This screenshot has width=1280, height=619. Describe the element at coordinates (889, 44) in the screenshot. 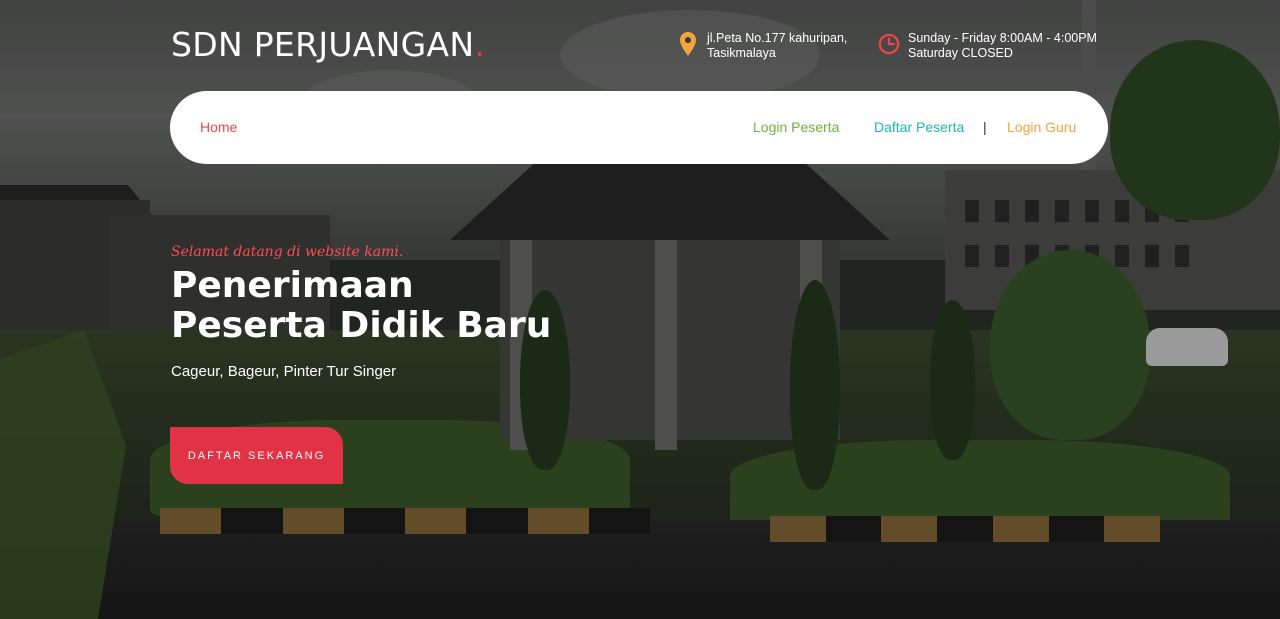

I see `clock-icon` at that location.